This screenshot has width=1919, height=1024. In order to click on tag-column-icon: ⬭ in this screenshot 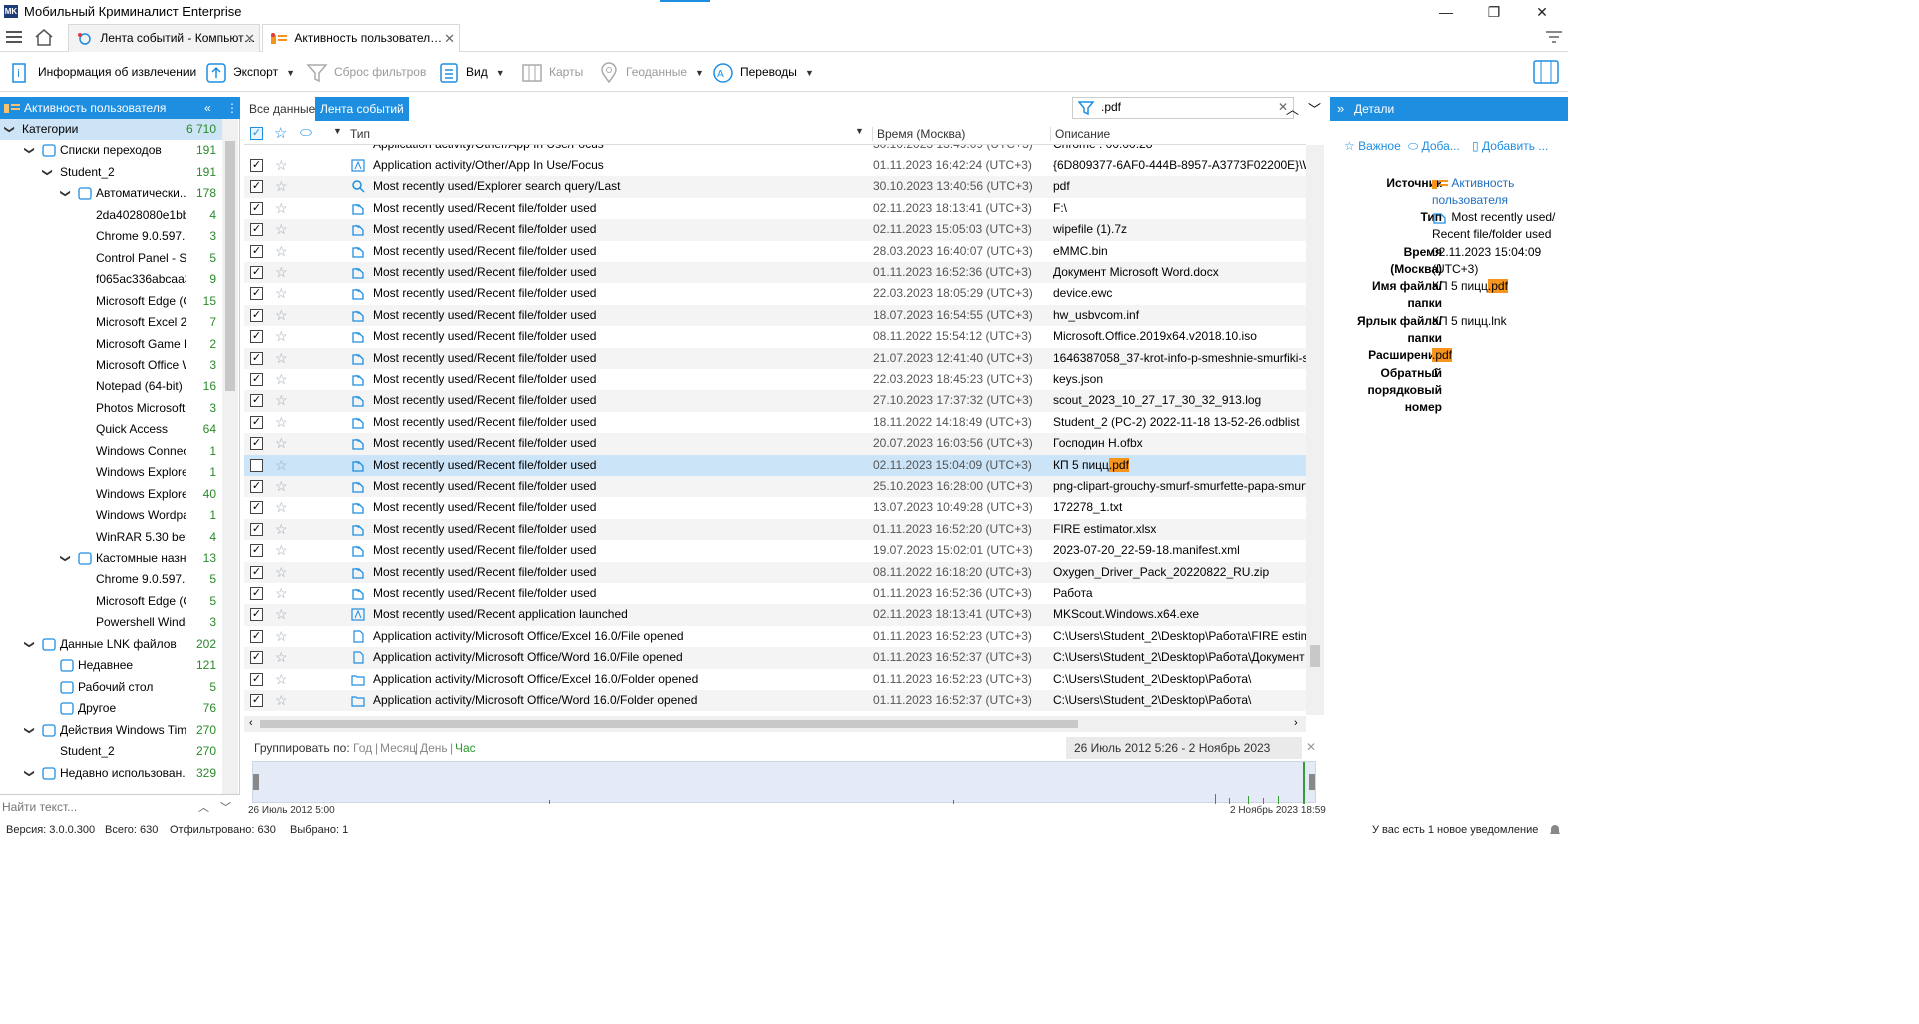, I will do `click(306, 132)`.